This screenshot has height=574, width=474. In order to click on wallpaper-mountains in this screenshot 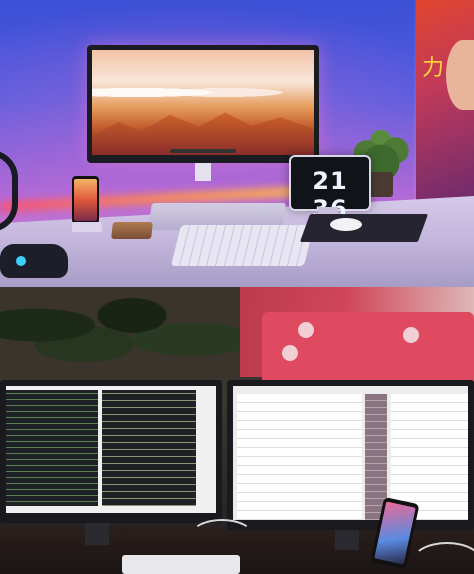, I will do `click(203, 133)`.